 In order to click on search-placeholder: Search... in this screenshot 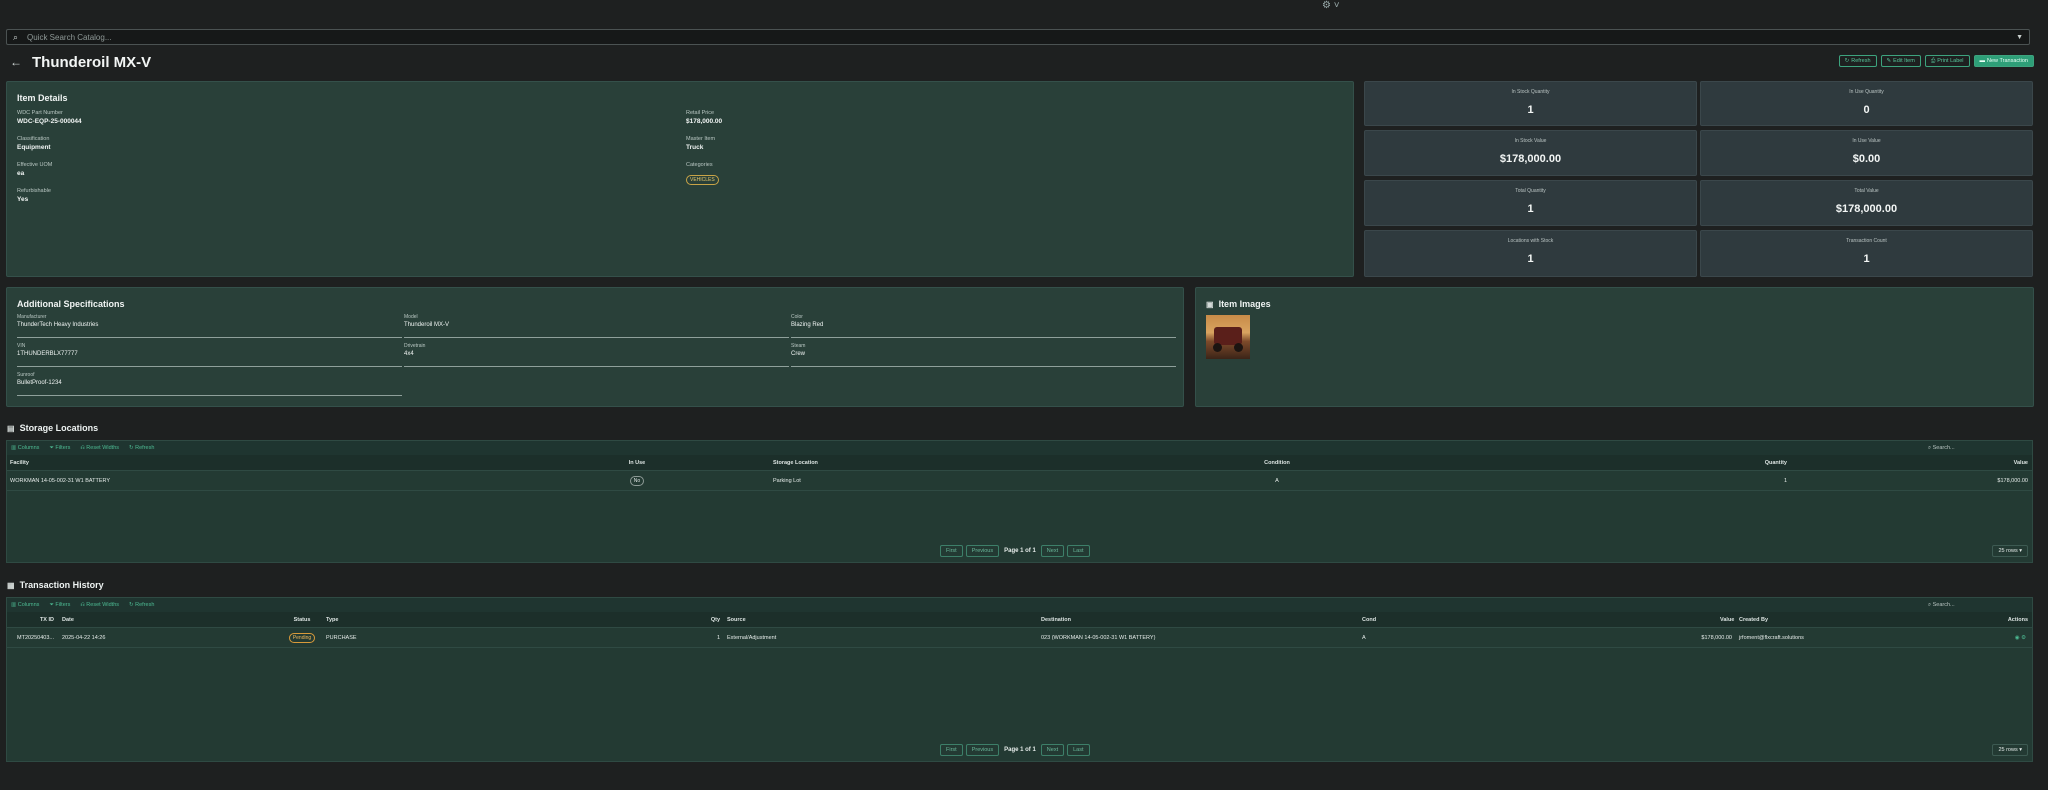, I will do `click(1943, 447)`.